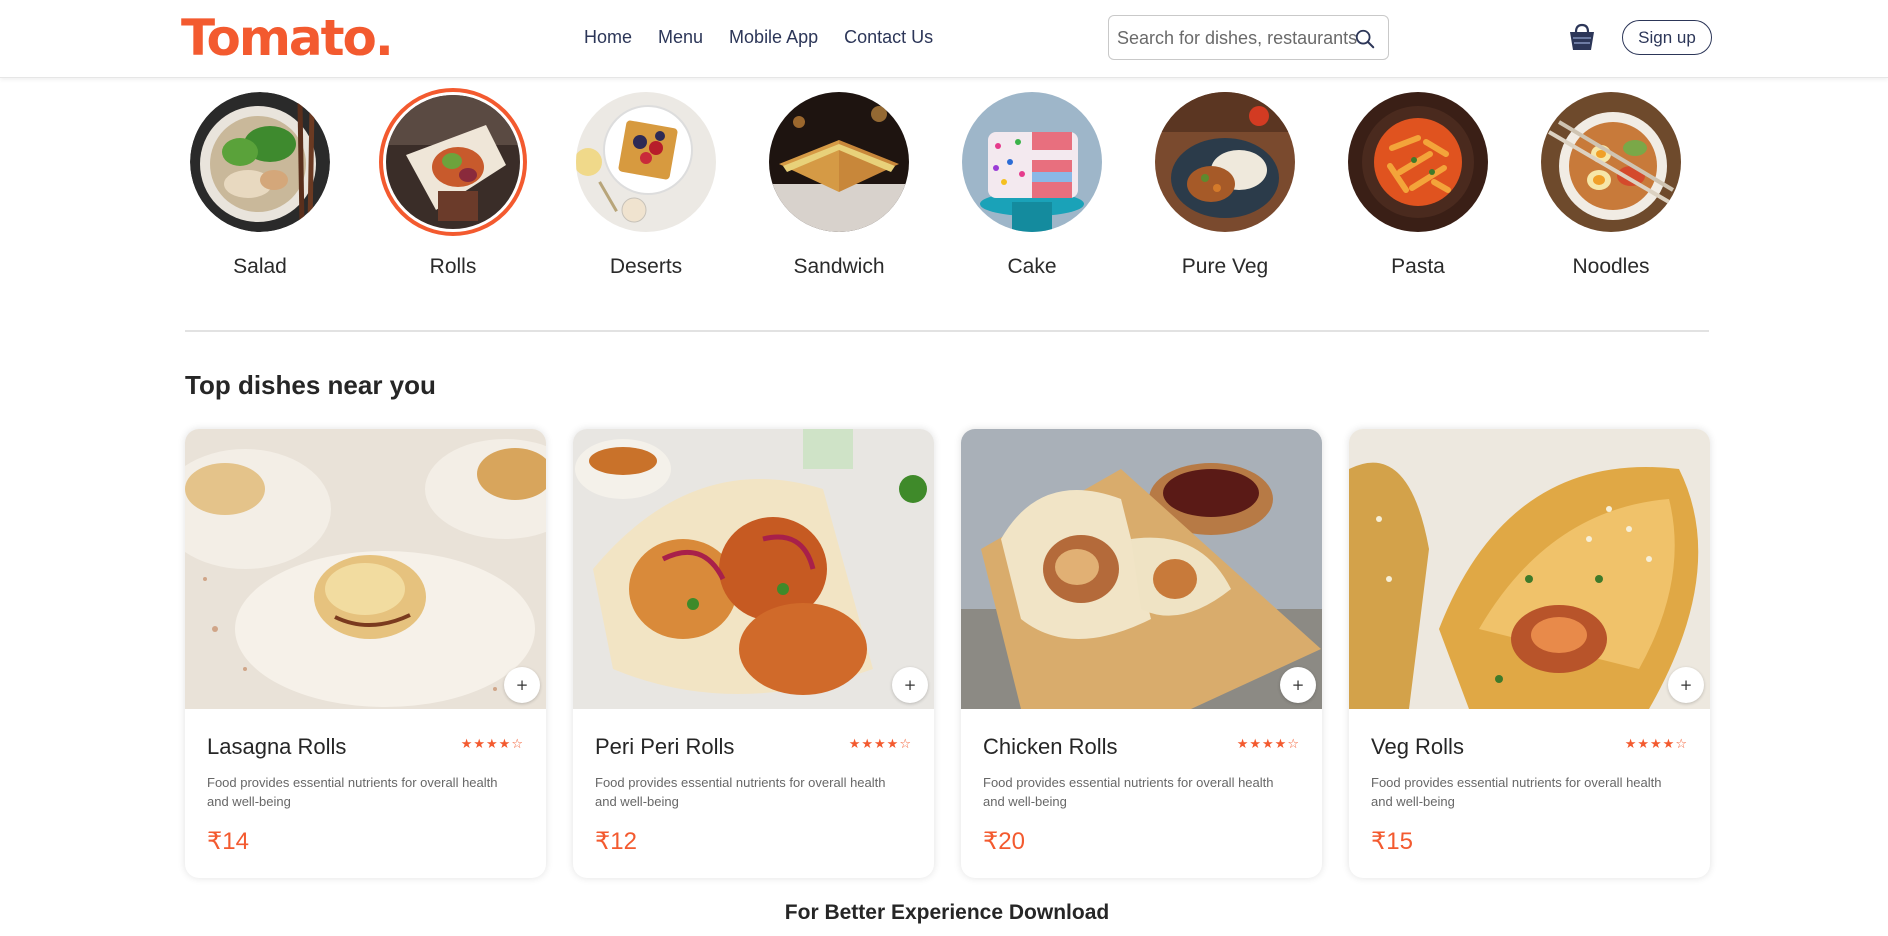  Describe the element at coordinates (680, 37) in the screenshot. I see `nav-menu-link: Menu` at that location.